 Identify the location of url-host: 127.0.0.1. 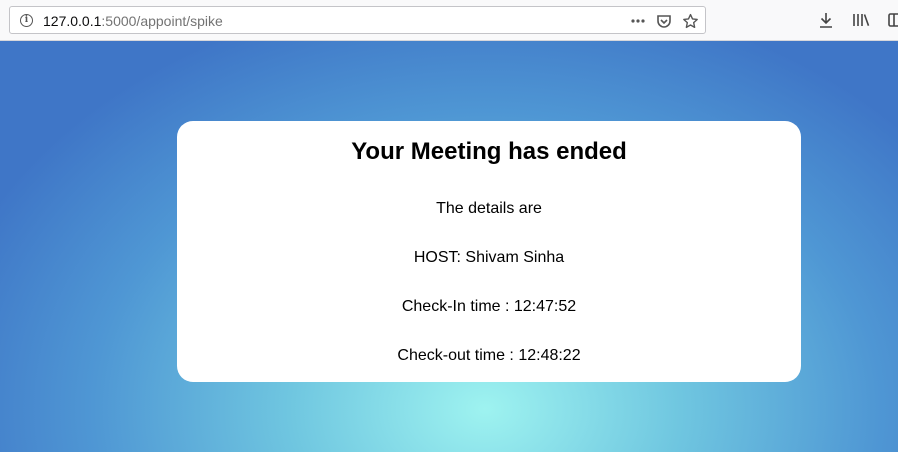
(72, 21).